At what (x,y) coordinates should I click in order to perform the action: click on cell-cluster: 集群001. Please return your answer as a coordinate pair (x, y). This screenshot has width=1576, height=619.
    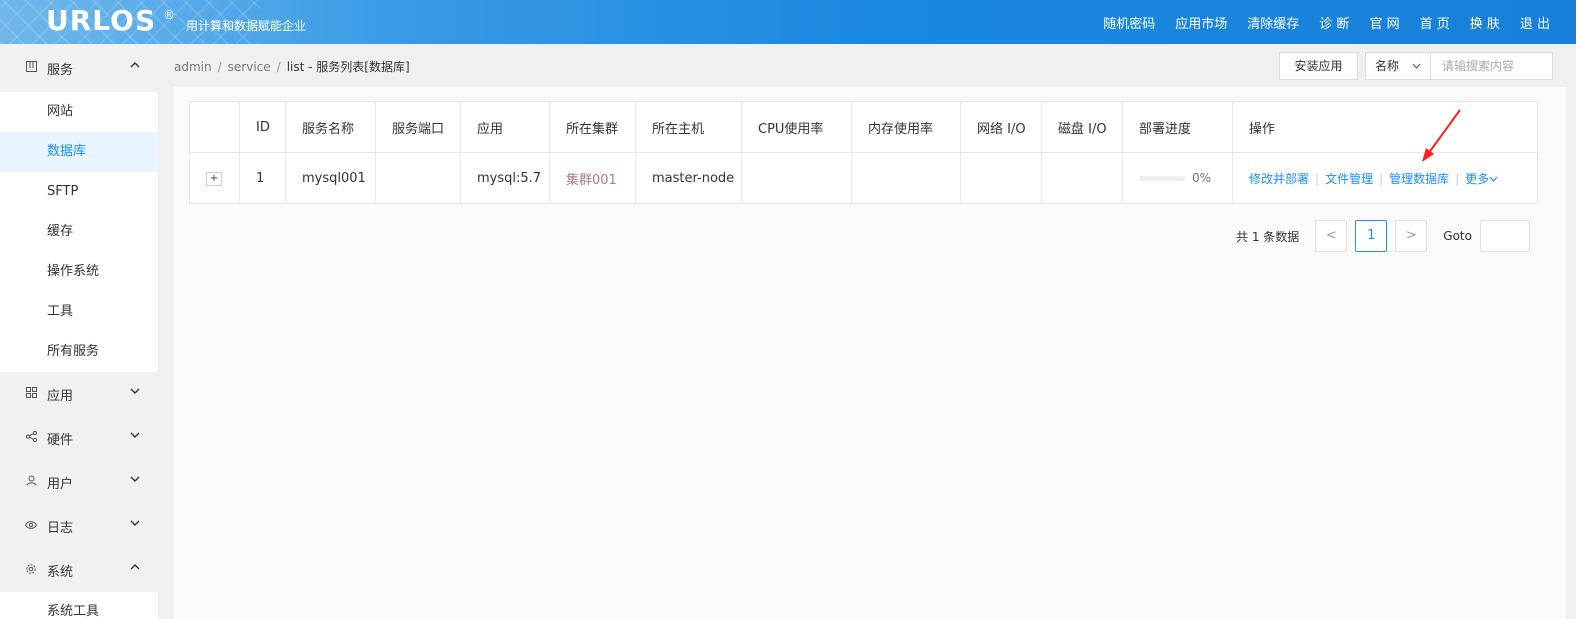
    Looking at the image, I should click on (592, 178).